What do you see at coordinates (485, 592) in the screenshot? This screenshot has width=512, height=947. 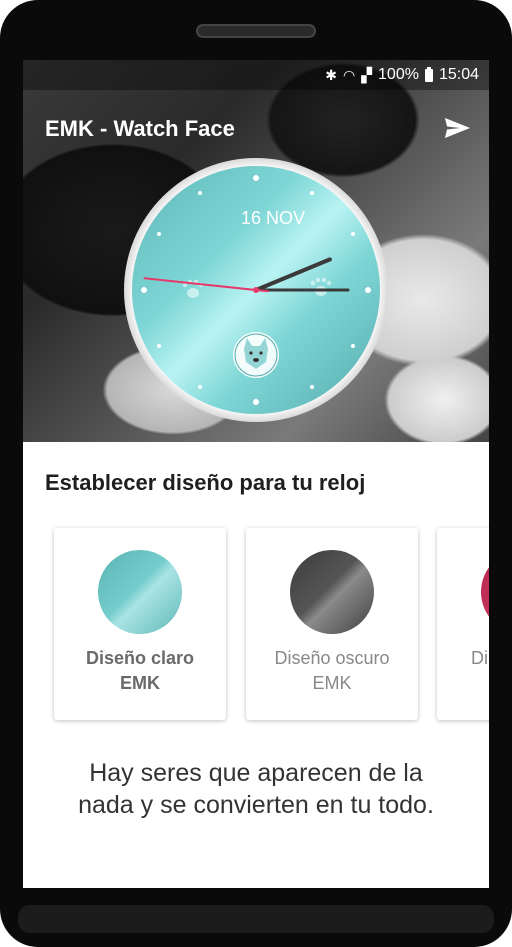 I see `design-swatch-pink` at bounding box center [485, 592].